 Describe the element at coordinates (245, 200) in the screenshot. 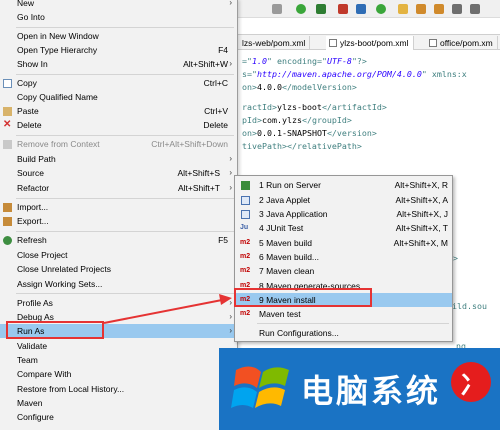

I see `applet-icon` at that location.